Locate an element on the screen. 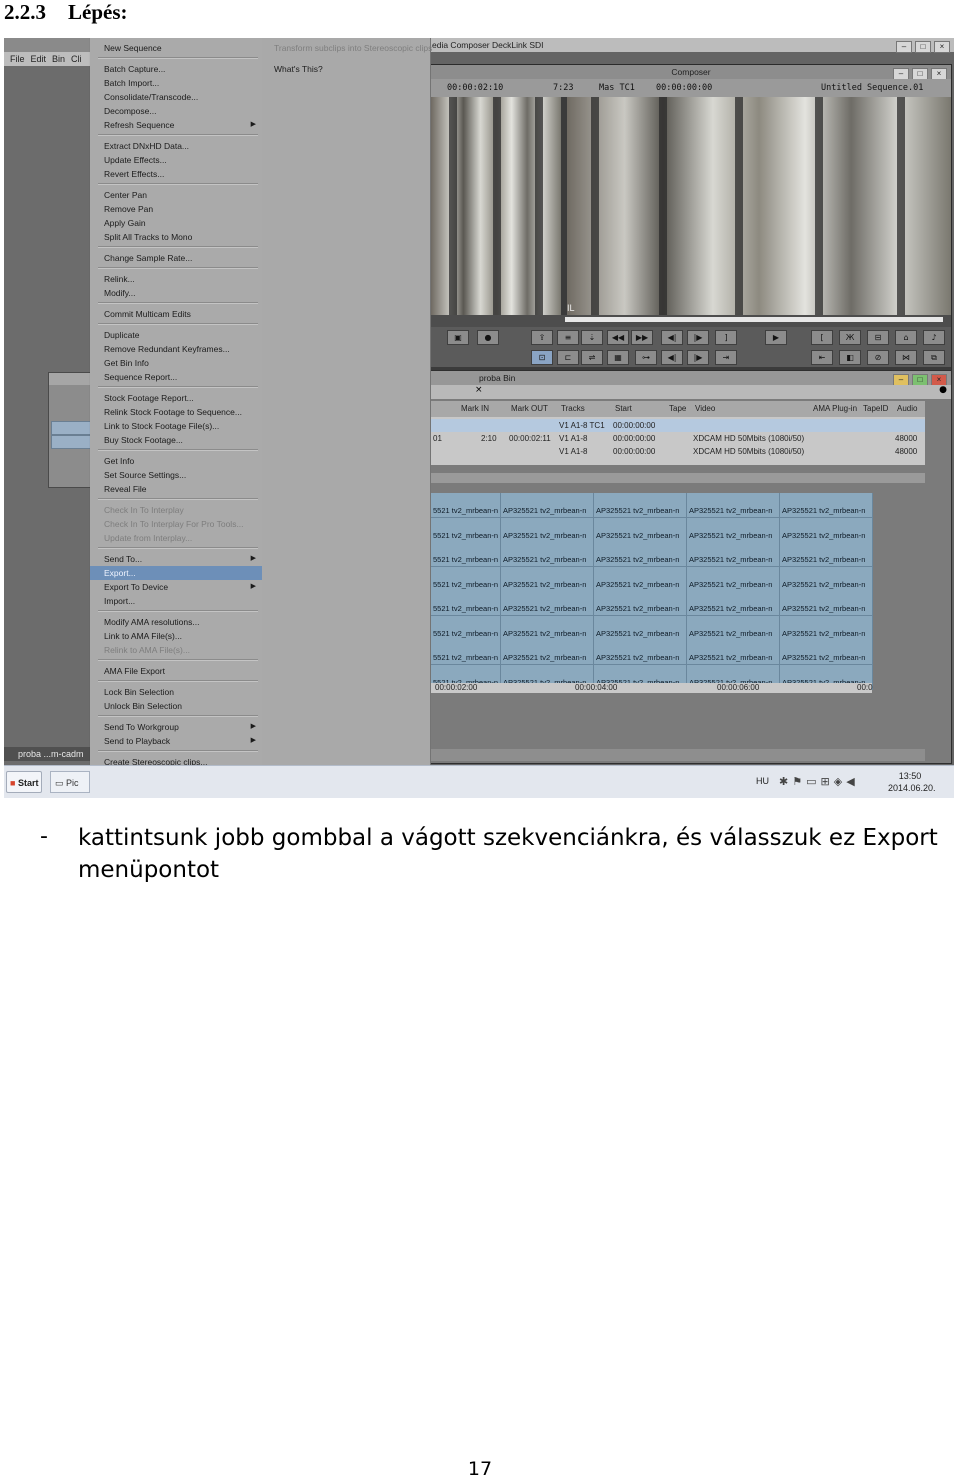 This screenshot has height=1482, width=960. play-icon: ▶ is located at coordinates (776, 337).